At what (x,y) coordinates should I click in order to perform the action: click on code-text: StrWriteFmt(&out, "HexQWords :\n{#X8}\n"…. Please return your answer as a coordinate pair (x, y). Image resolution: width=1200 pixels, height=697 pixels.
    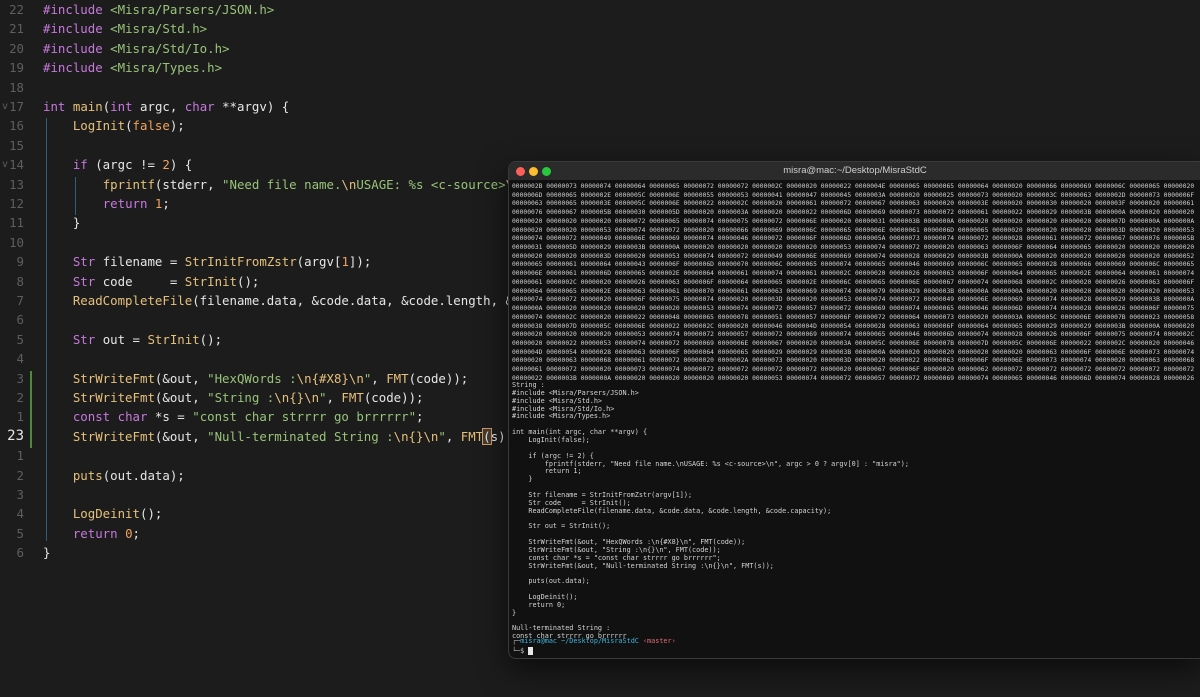
    Looking at the image, I should click on (255, 378).